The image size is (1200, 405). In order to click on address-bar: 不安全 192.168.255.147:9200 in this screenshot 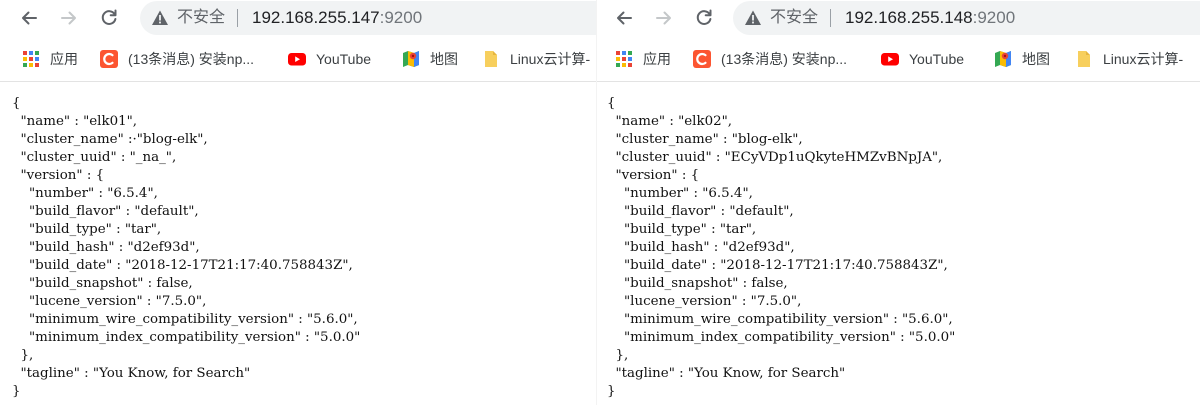, I will do `click(368, 18)`.